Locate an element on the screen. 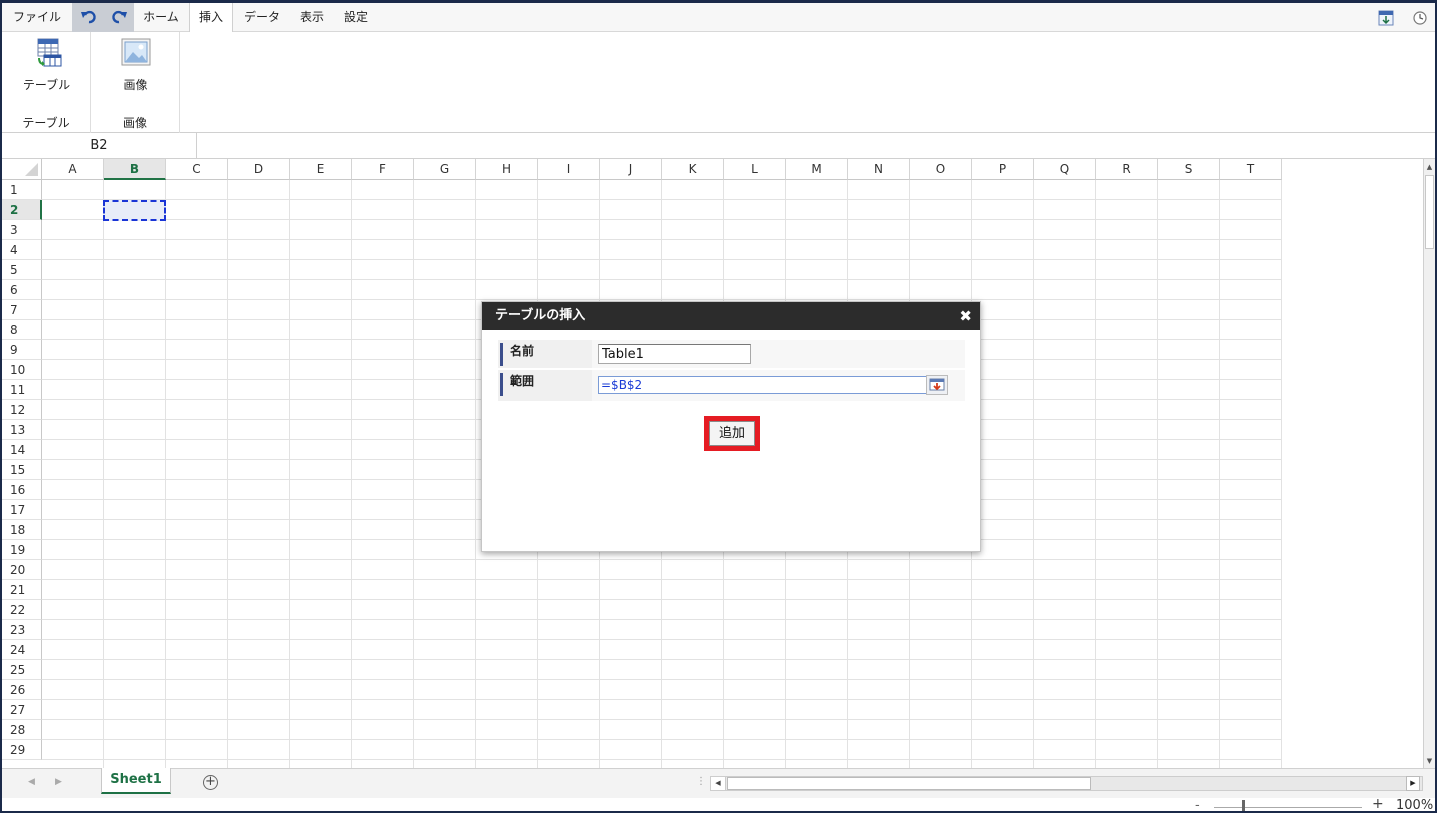  row-header: 15 is located at coordinates (22, 470).